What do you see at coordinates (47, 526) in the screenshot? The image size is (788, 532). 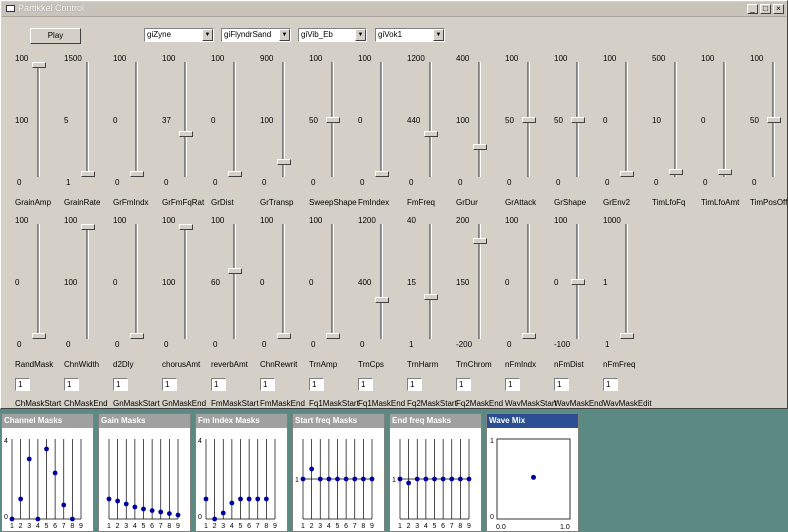 I see `x-tick-label: 5` at bounding box center [47, 526].